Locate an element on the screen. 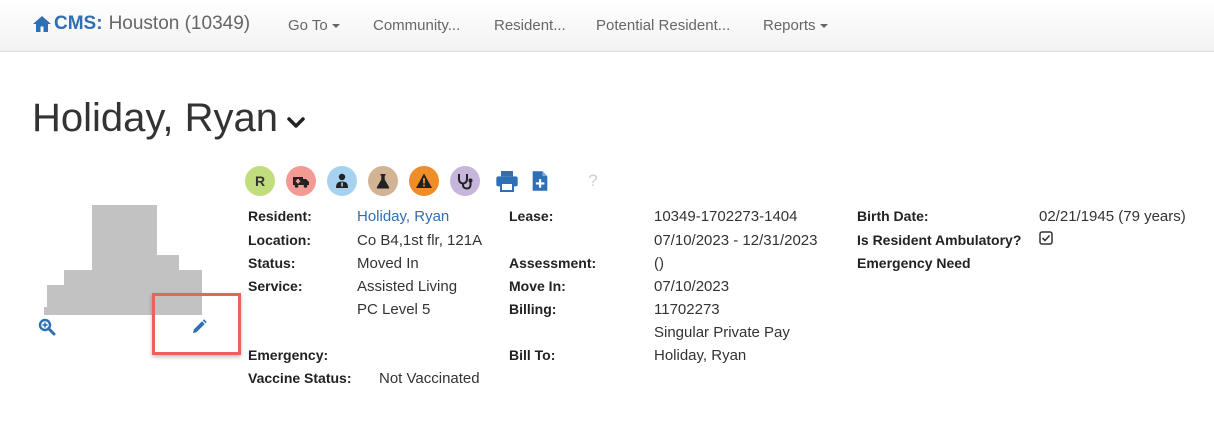 Image resolution: width=1214 pixels, height=429 pixels. nav-go-to-label: Go To is located at coordinates (308, 25).